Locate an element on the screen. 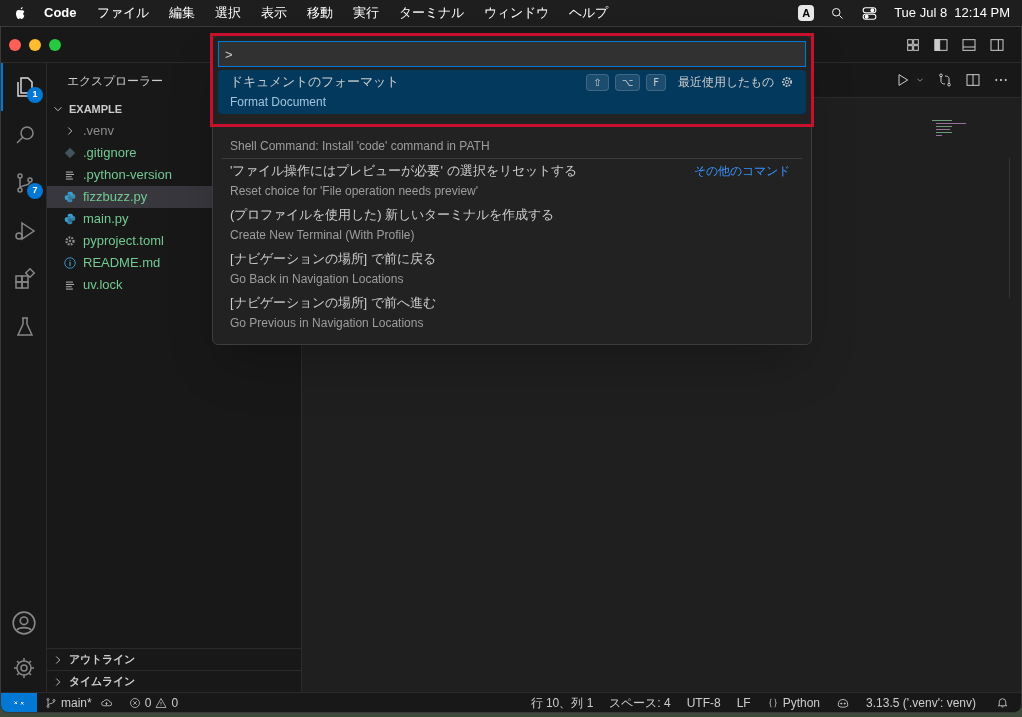  zoom-window-button is located at coordinates (55, 44).